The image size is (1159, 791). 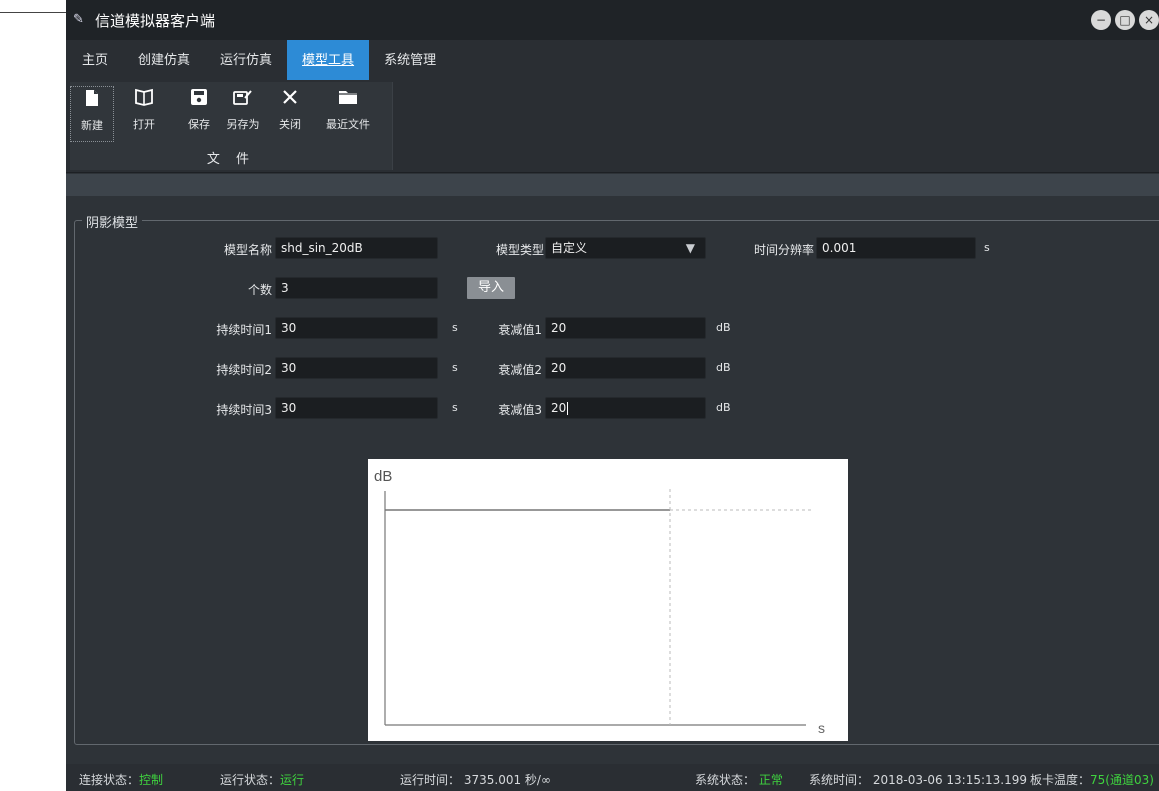 What do you see at coordinates (383, 476) in the screenshot?
I see `y-axis-label: dB` at bounding box center [383, 476].